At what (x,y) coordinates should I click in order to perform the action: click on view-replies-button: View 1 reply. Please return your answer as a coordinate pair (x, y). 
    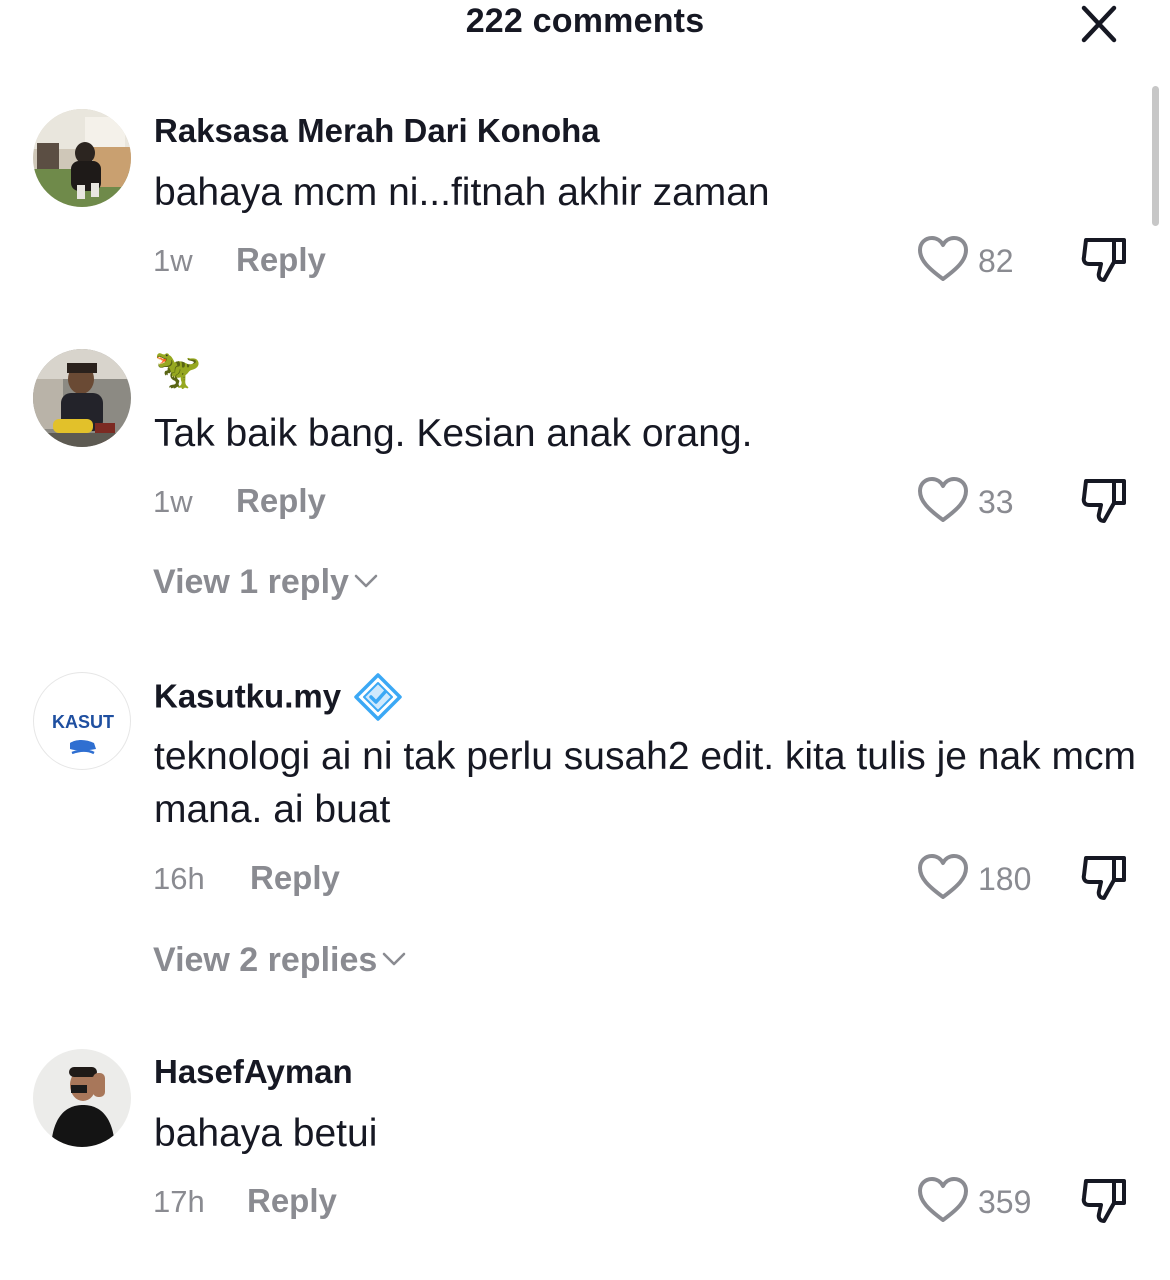
    Looking at the image, I should click on (266, 582).